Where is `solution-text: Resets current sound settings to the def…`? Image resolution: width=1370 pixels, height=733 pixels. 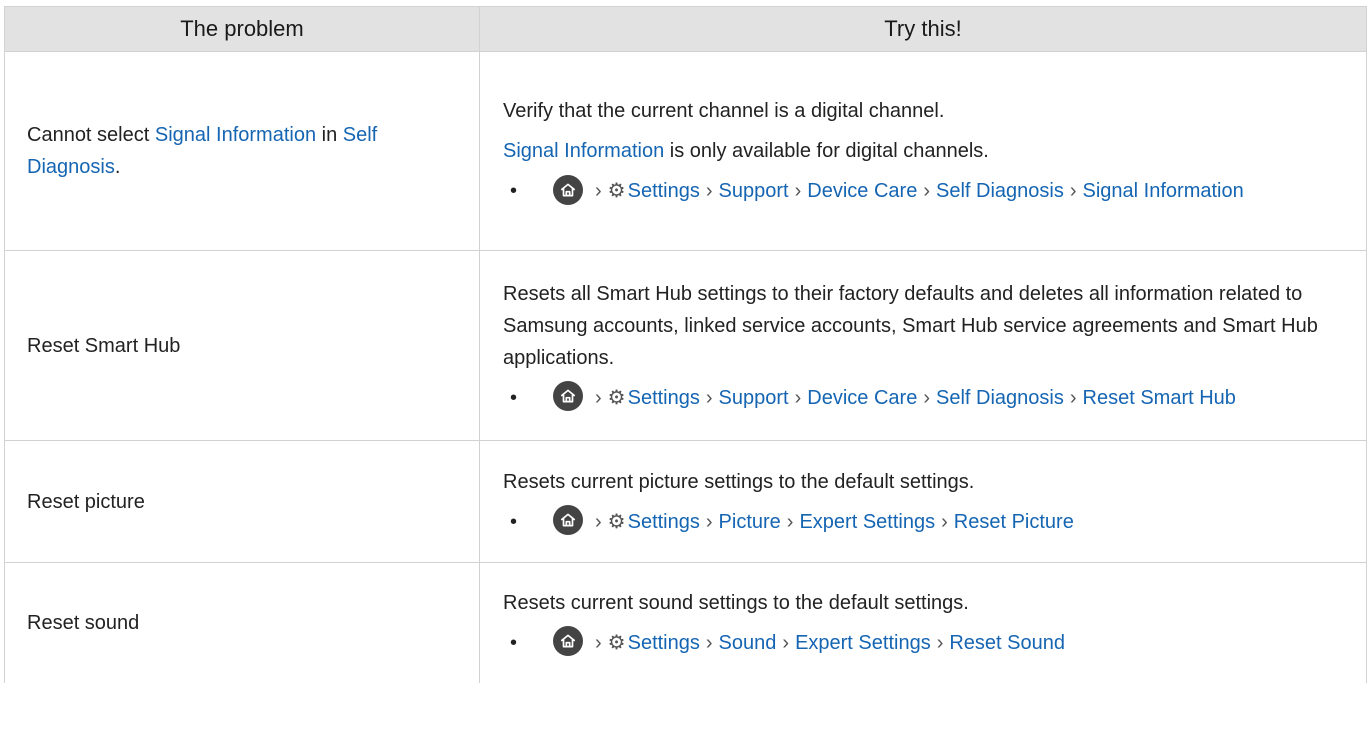 solution-text: Resets current sound settings to the def… is located at coordinates (736, 602).